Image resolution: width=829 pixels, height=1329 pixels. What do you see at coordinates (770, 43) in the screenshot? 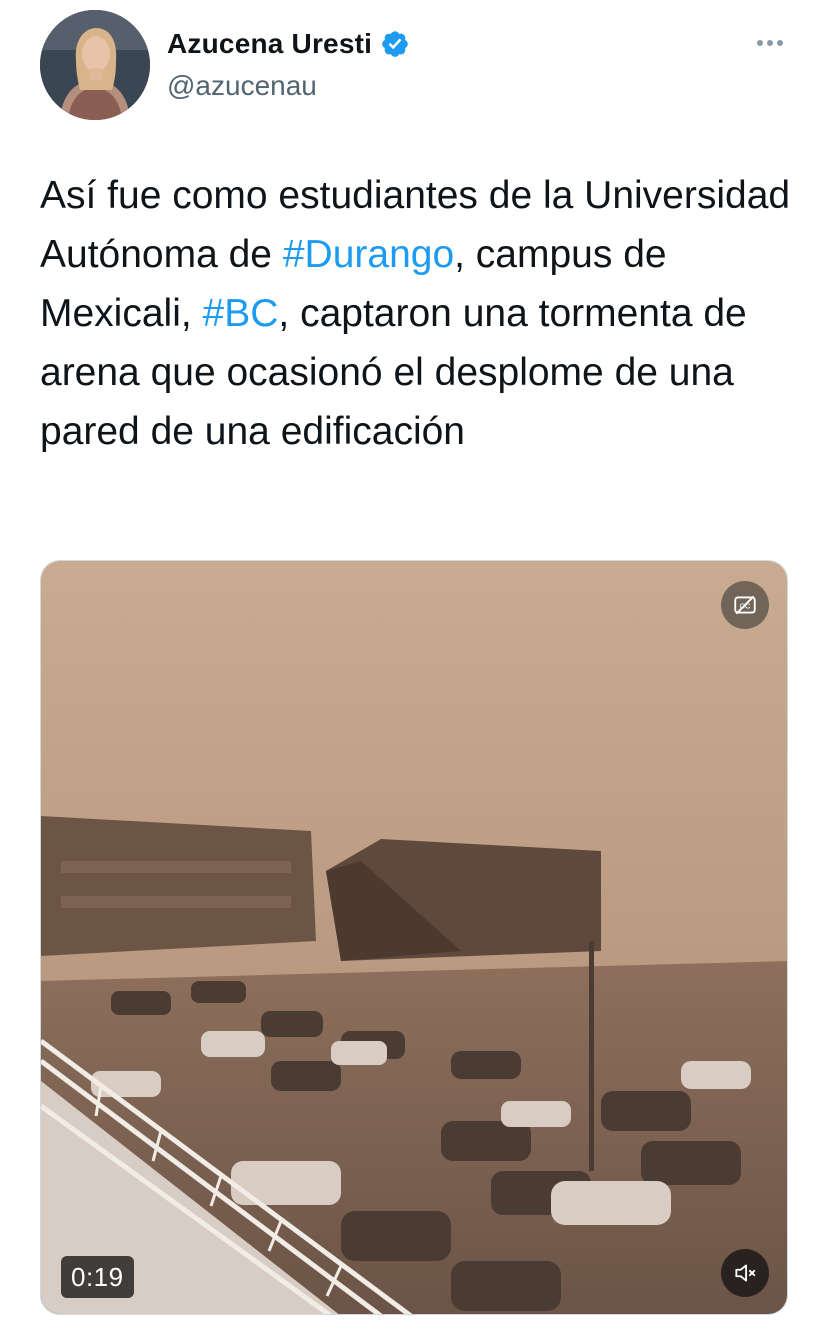
I see `more-horizontal-icon` at bounding box center [770, 43].